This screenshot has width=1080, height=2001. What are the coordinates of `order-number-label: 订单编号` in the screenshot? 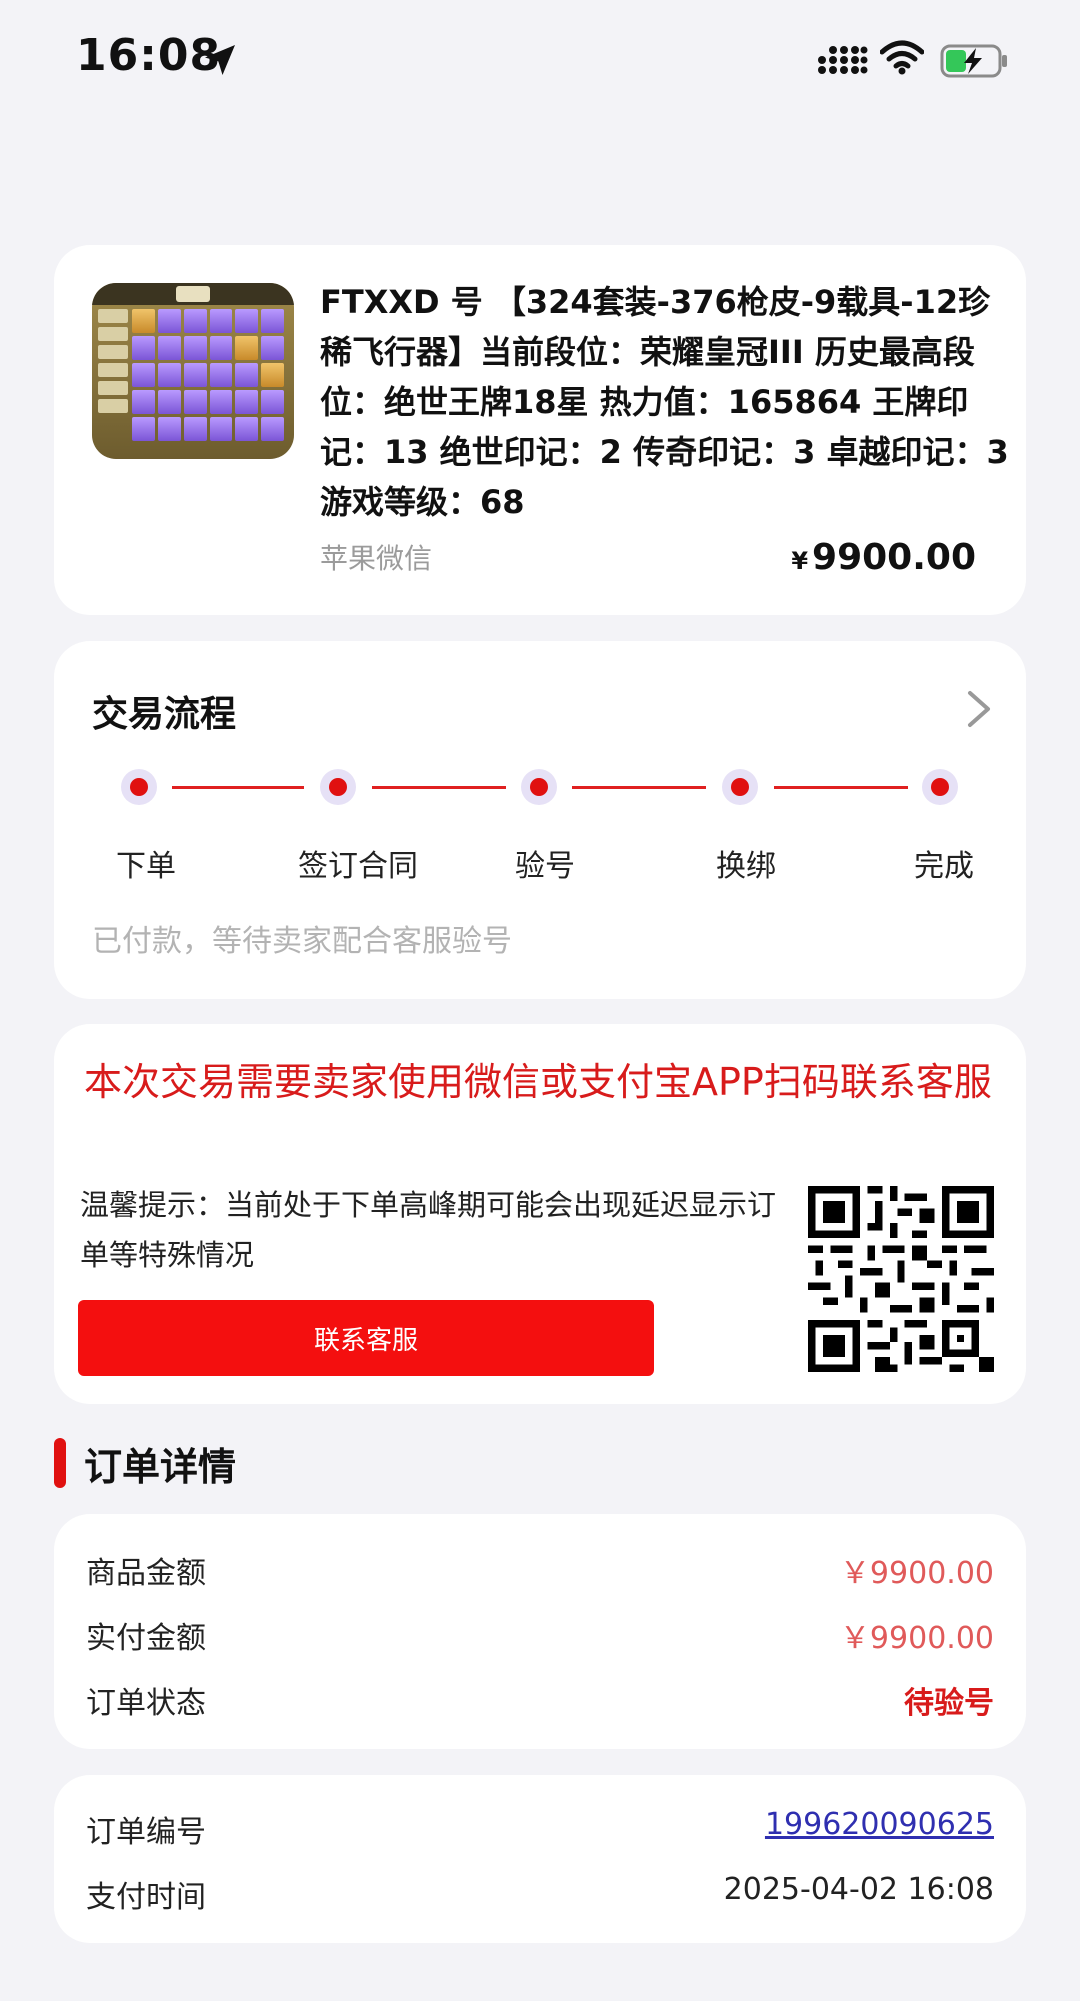 It's located at (146, 1832).